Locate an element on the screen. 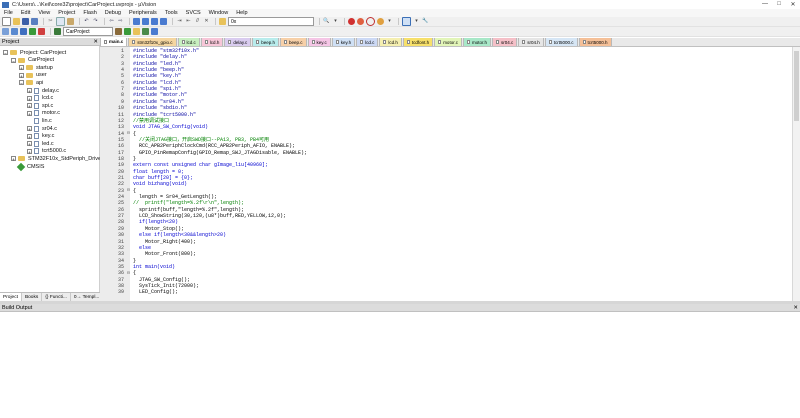  project-pane-close-button: ✕ is located at coordinates (95, 42).